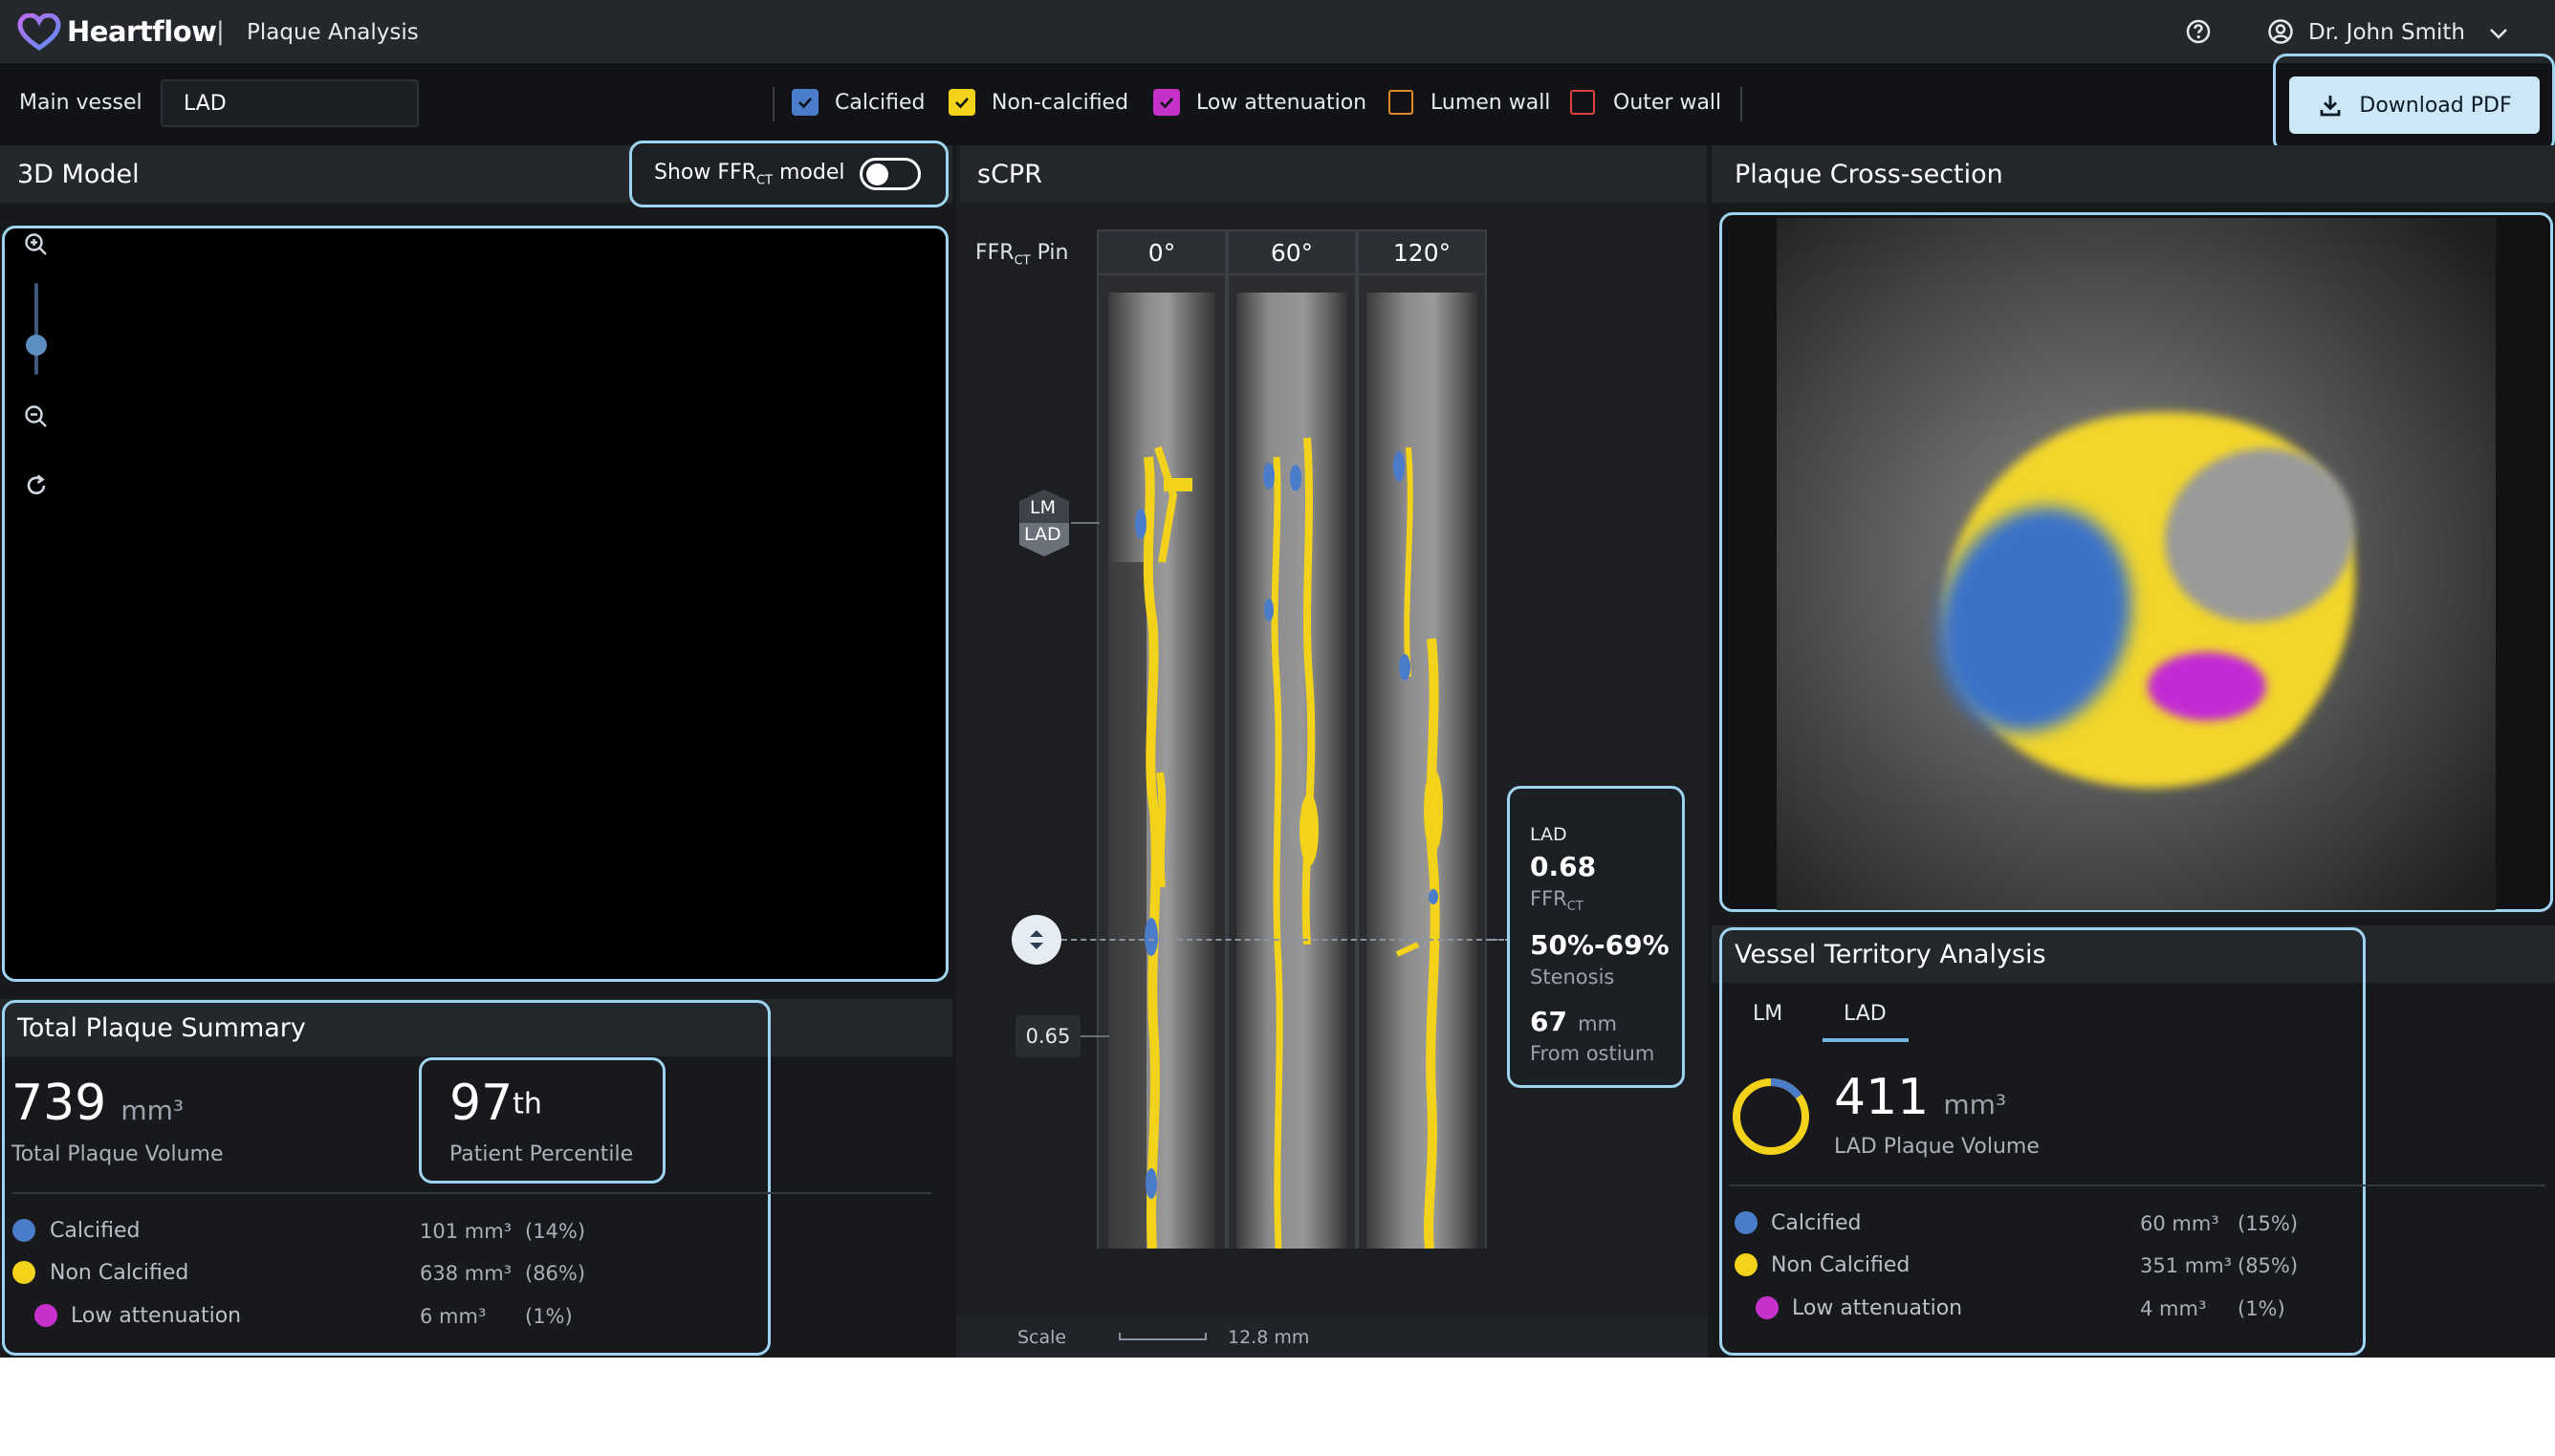  Describe the element at coordinates (1771, 1117) in the screenshot. I see `lad-volume-donut` at that location.